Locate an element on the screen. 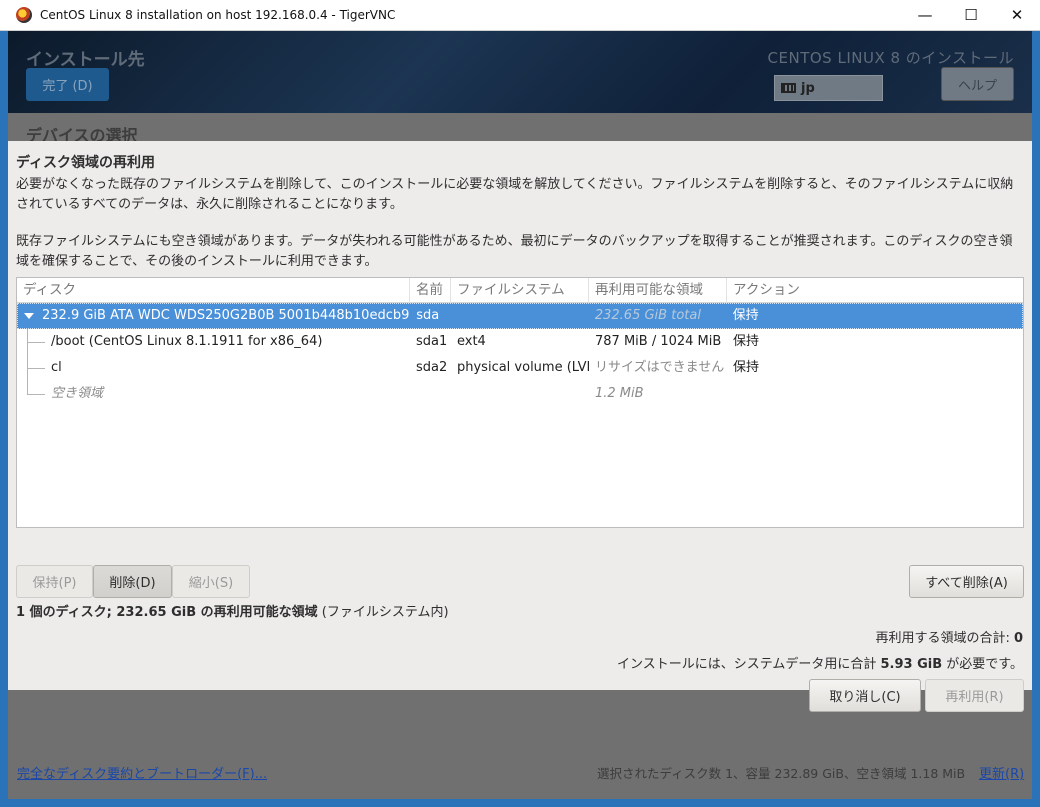 Image resolution: width=1040 pixels, height=807 pixels. delete-button: 削除(D) is located at coordinates (132, 581).